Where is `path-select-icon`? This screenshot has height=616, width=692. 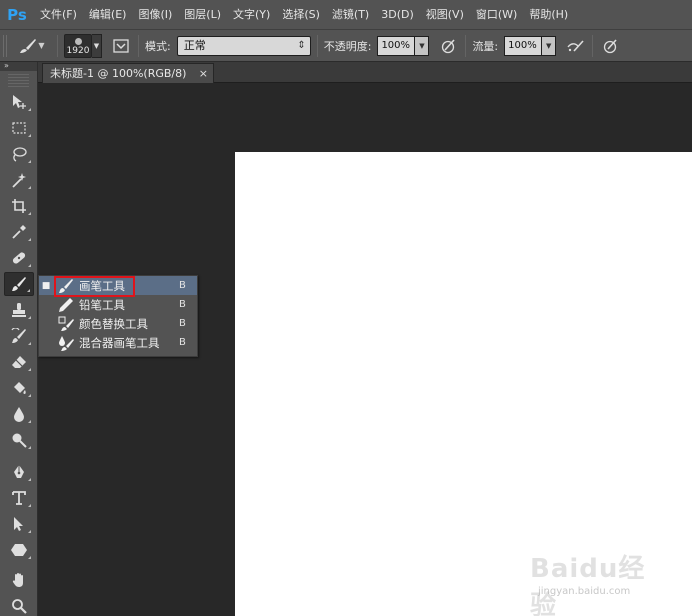
path-select-icon is located at coordinates (18, 524).